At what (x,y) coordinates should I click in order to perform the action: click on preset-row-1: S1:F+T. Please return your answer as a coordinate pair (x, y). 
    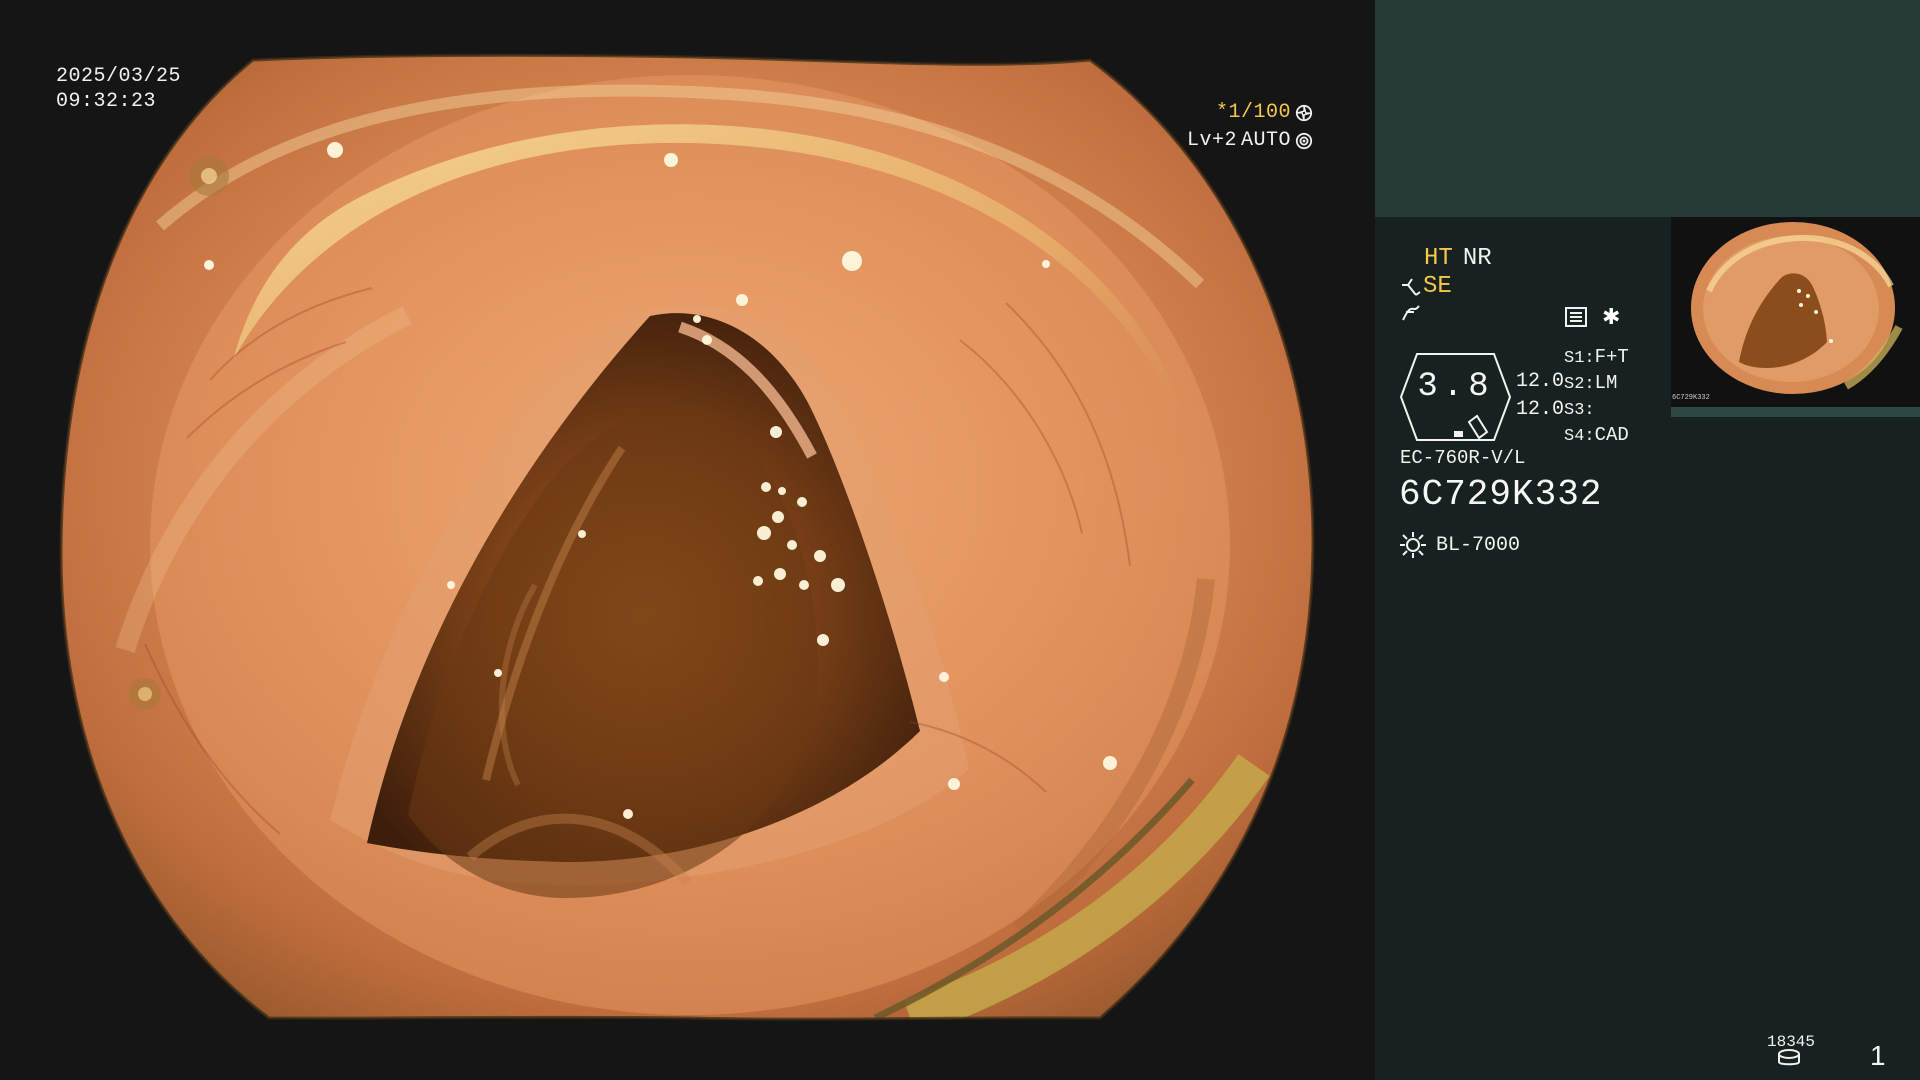
    Looking at the image, I should click on (1596, 358).